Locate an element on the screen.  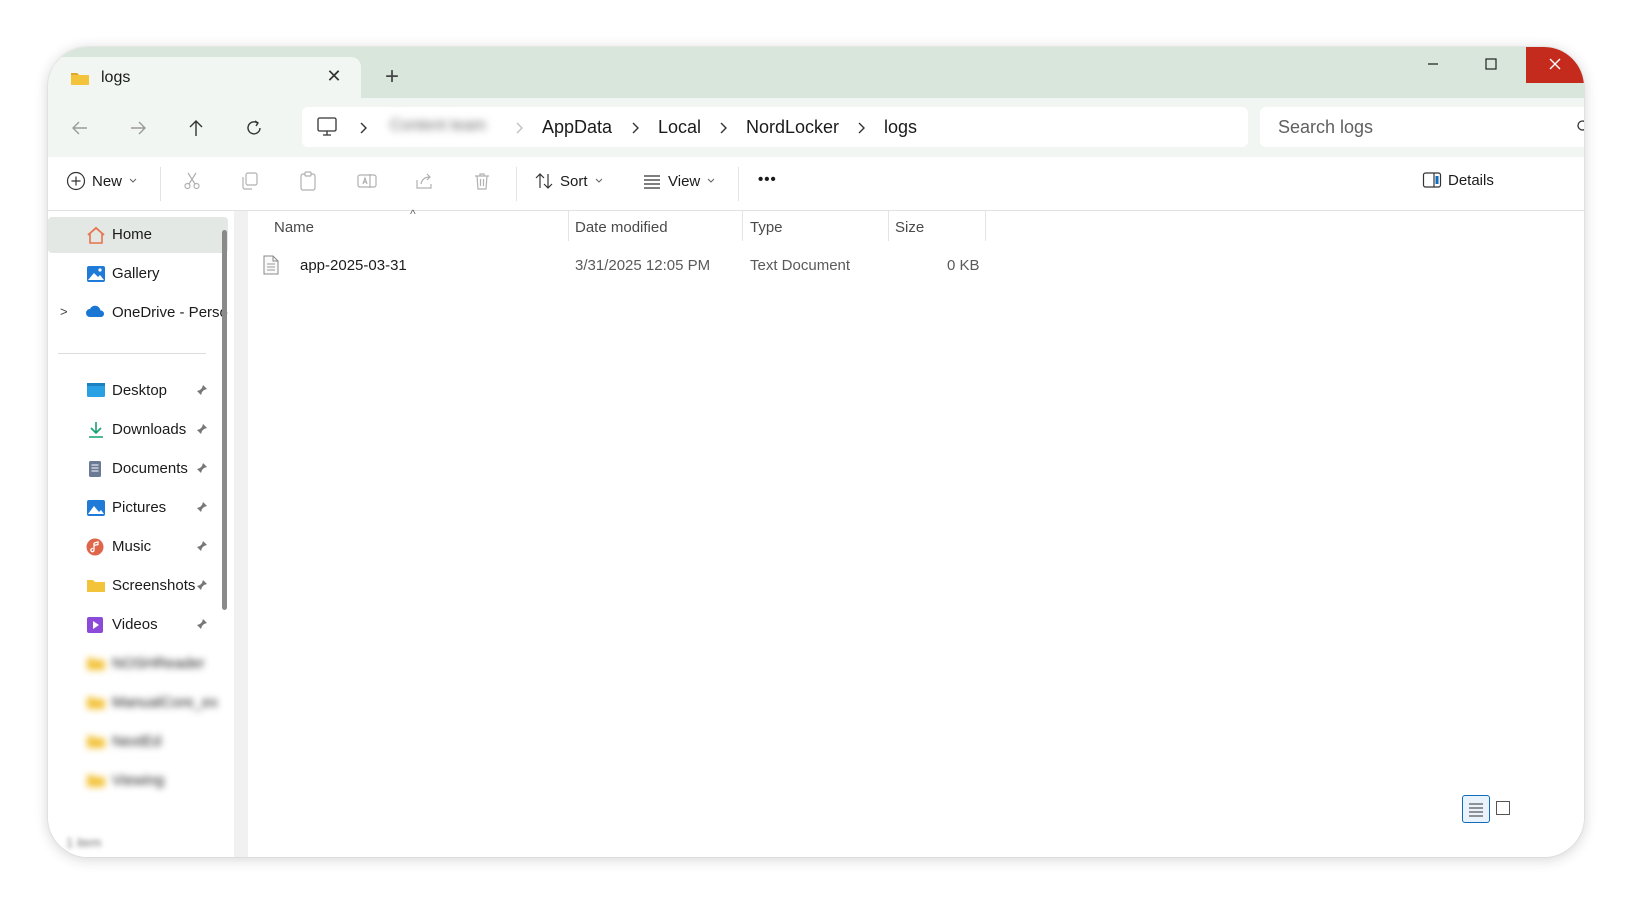
sort-button: Sort is located at coordinates (569, 181).